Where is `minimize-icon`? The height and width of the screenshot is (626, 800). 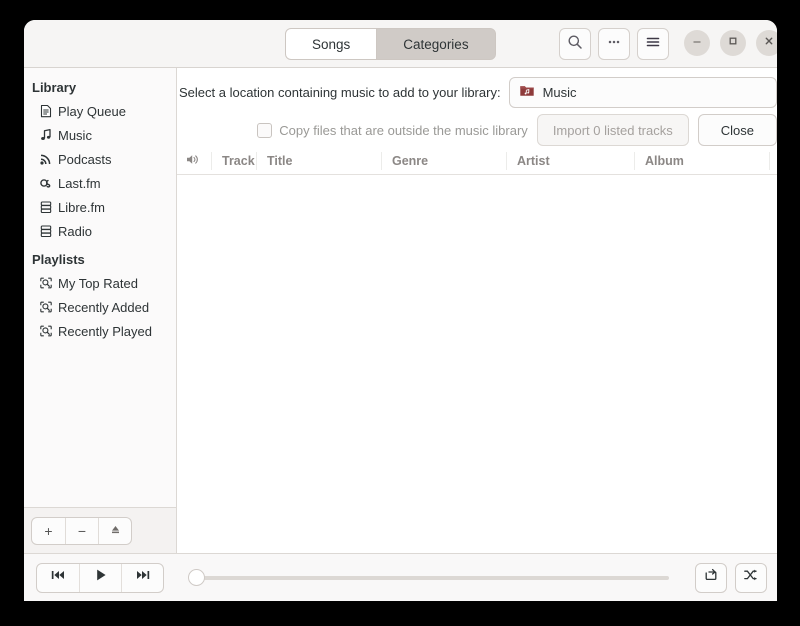
minimize-icon is located at coordinates (697, 43).